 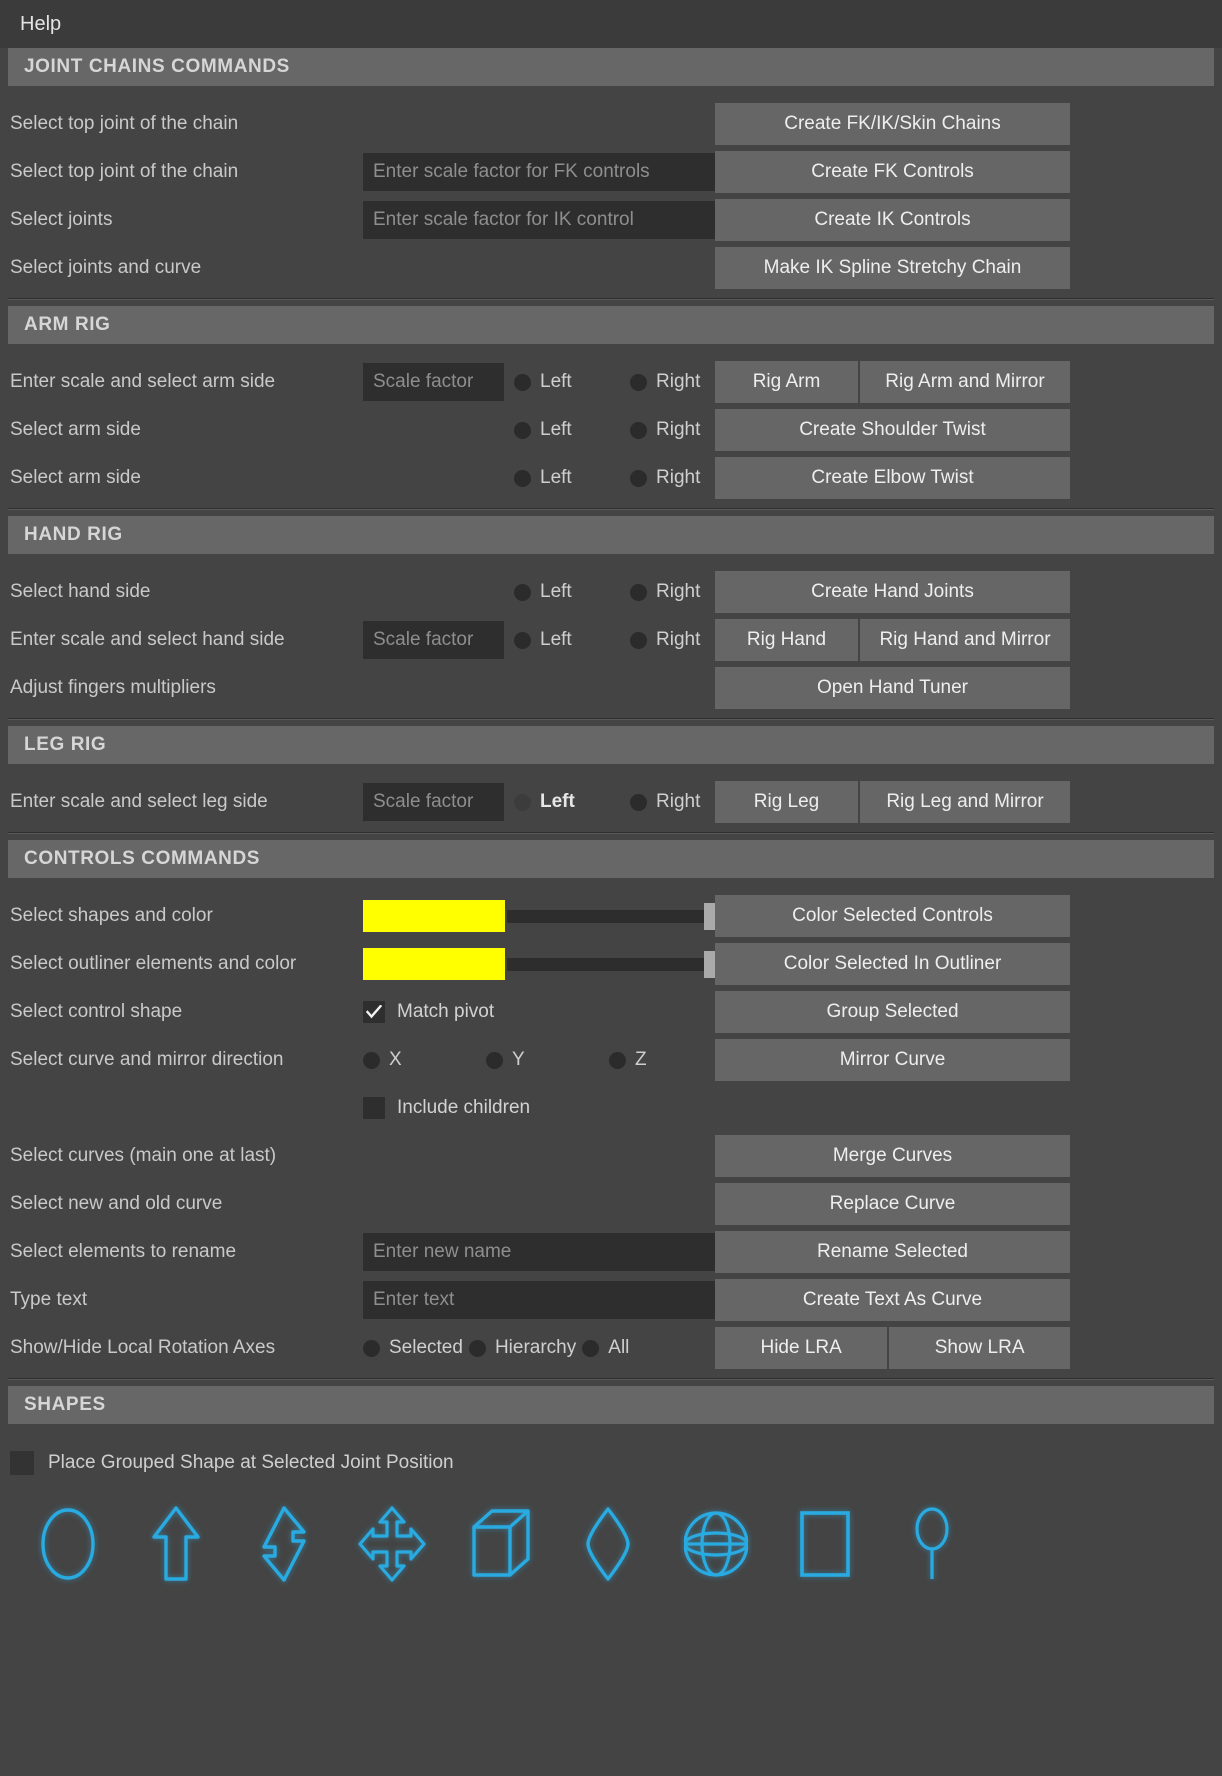 What do you see at coordinates (395, 1059) in the screenshot?
I see `radio-label: X` at bounding box center [395, 1059].